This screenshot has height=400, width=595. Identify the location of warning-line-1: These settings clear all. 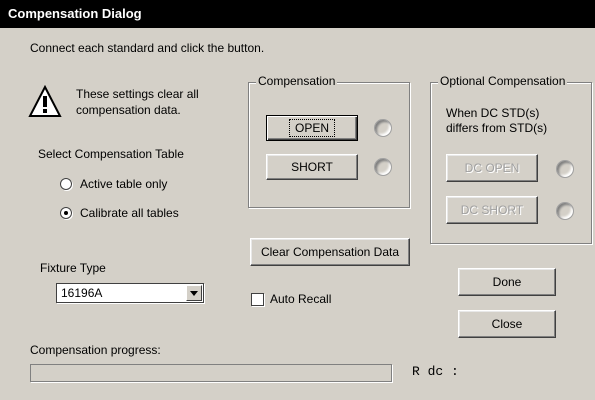
(137, 94).